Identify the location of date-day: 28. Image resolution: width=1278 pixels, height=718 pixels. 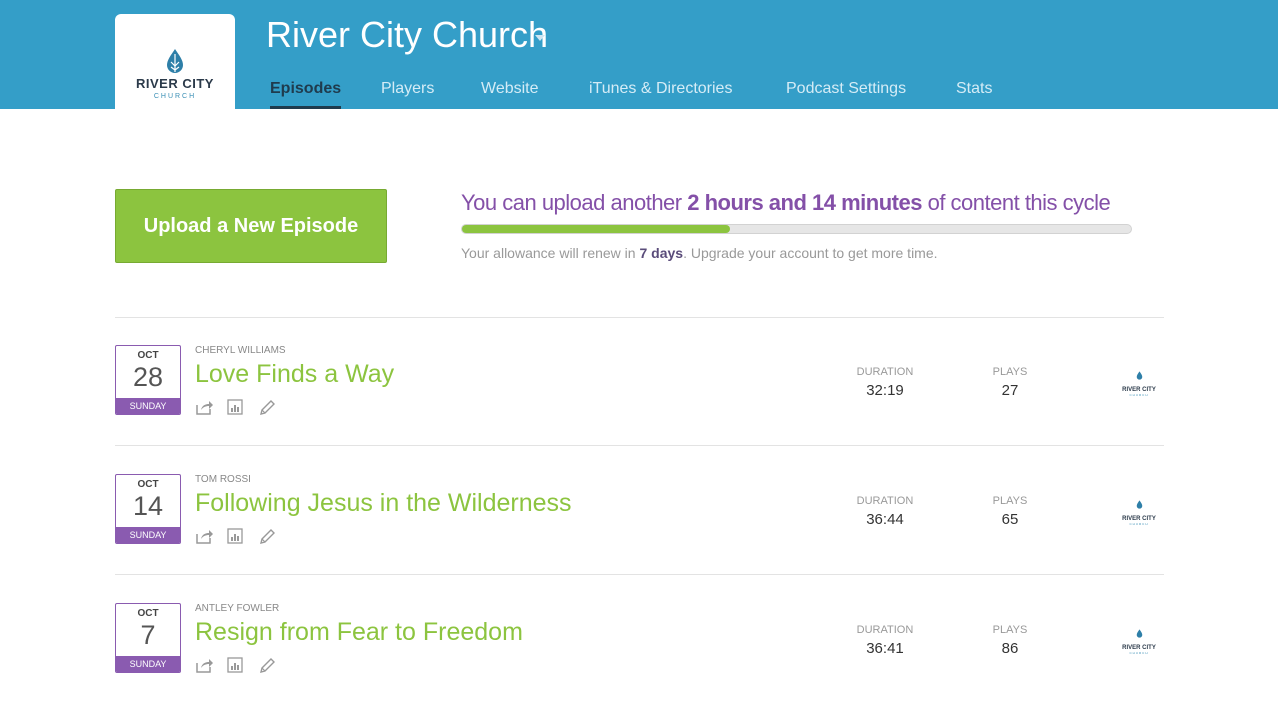
(148, 377).